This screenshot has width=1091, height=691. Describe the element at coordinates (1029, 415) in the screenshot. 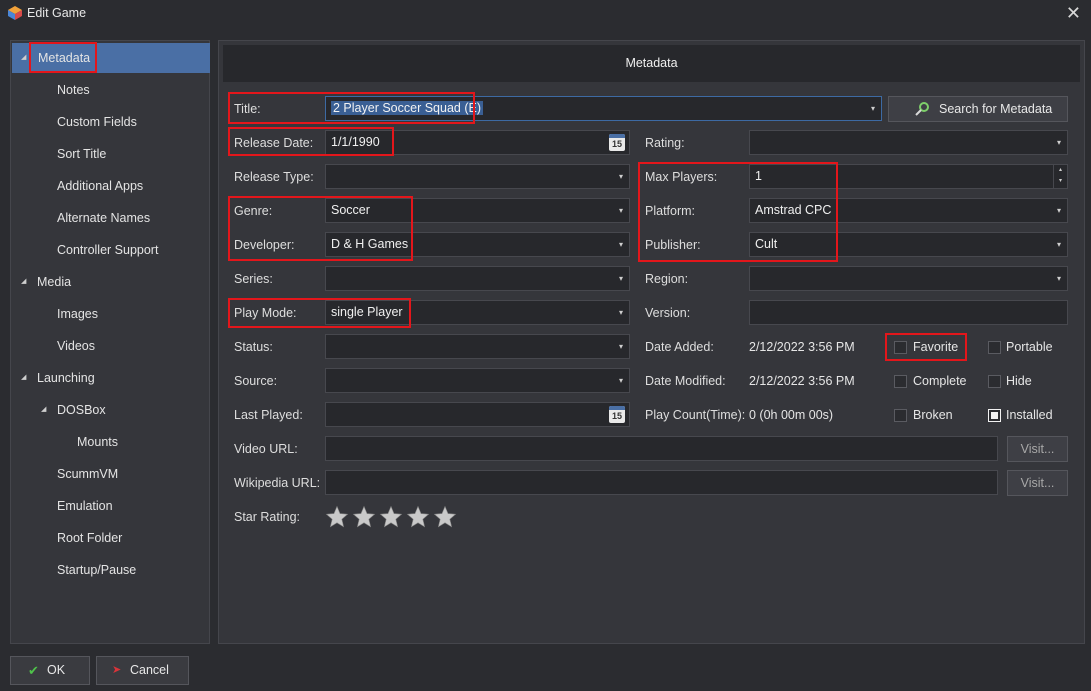

I see `installed-label: Installed` at that location.